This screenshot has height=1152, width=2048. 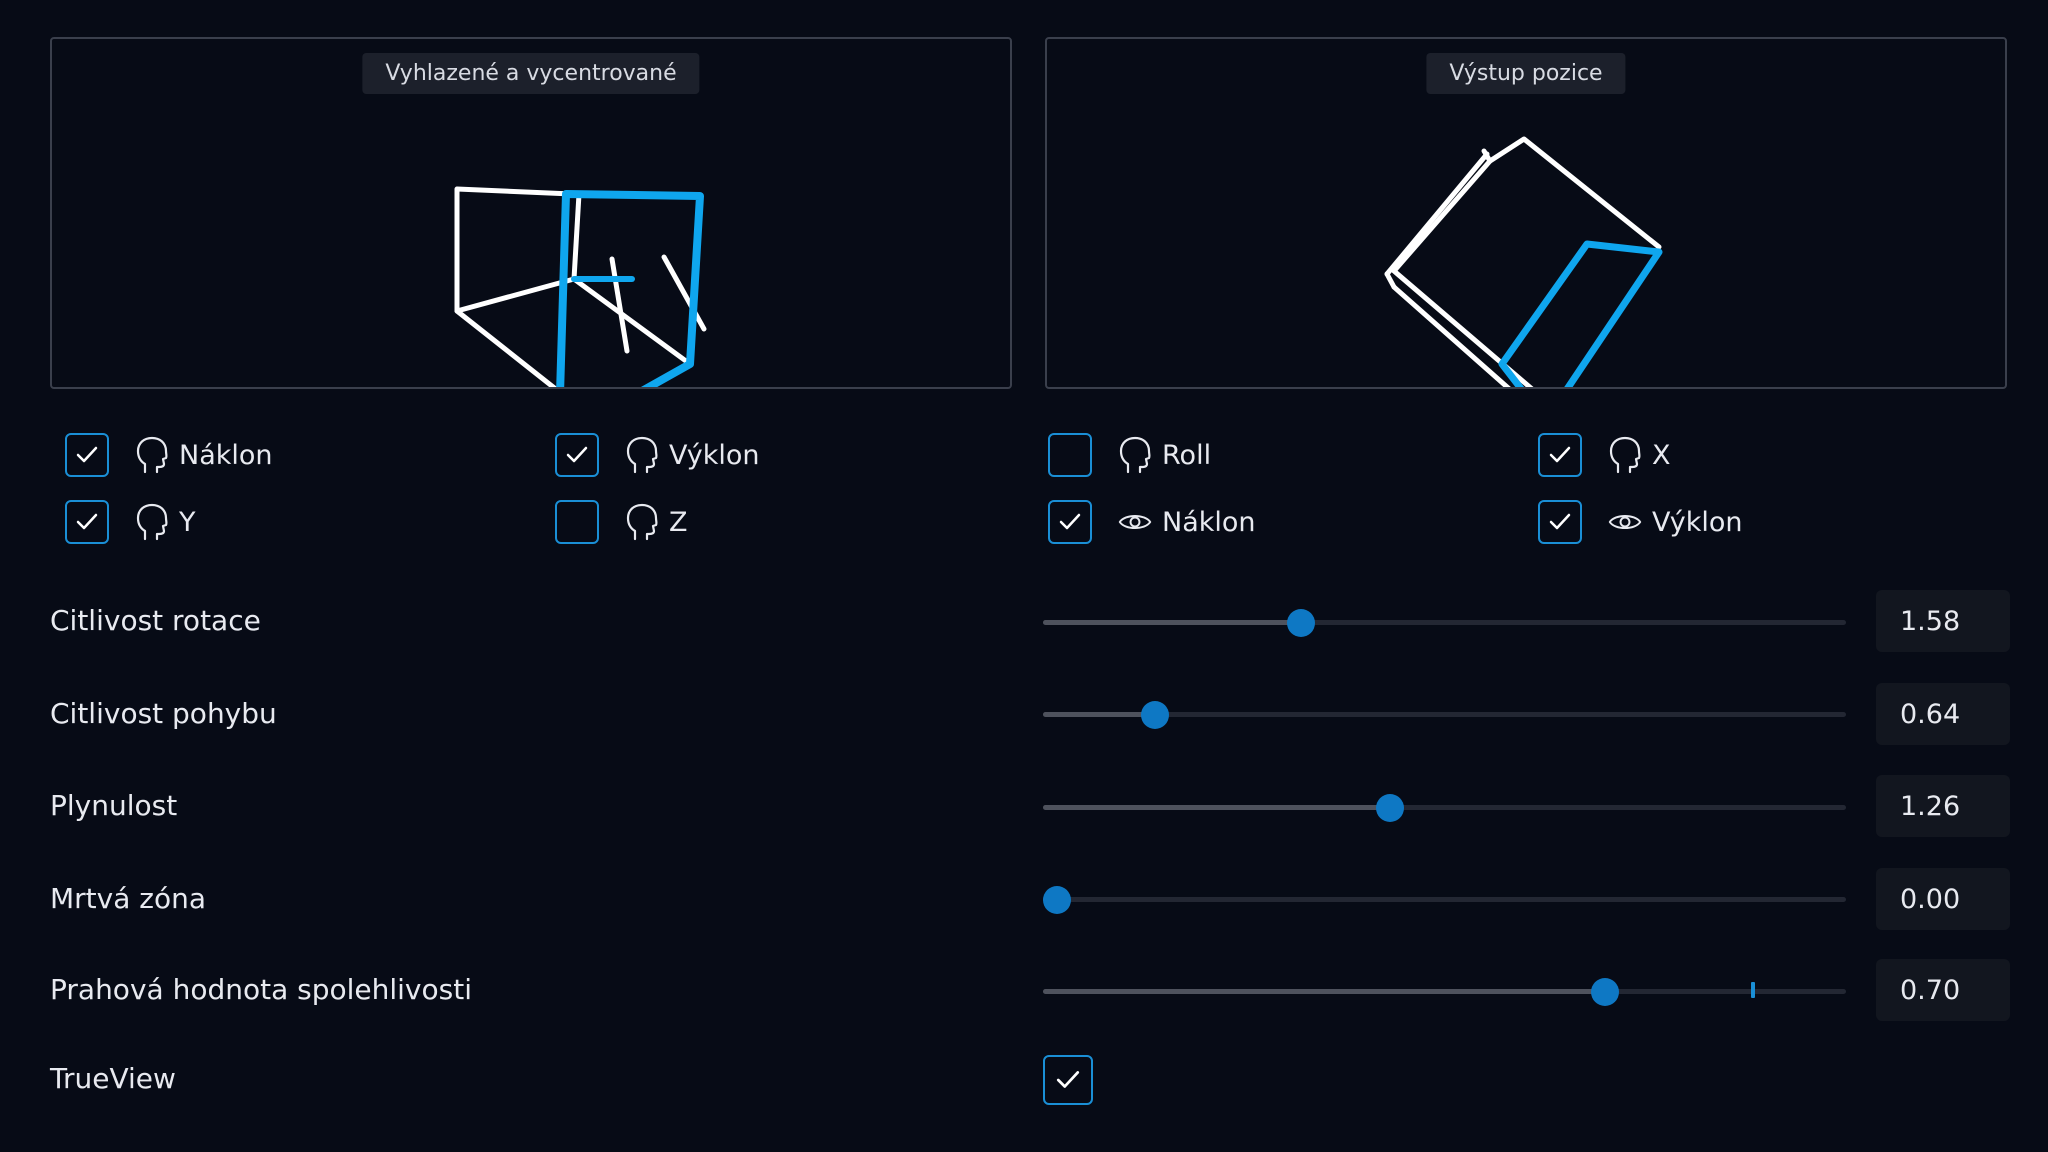 What do you see at coordinates (621, 522) in the screenshot?
I see `option-head-z: Z` at bounding box center [621, 522].